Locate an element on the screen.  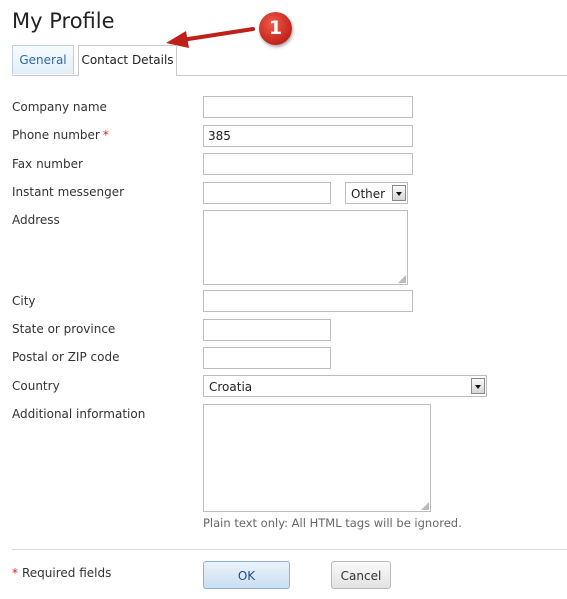
postal-code-input is located at coordinates (267, 358).